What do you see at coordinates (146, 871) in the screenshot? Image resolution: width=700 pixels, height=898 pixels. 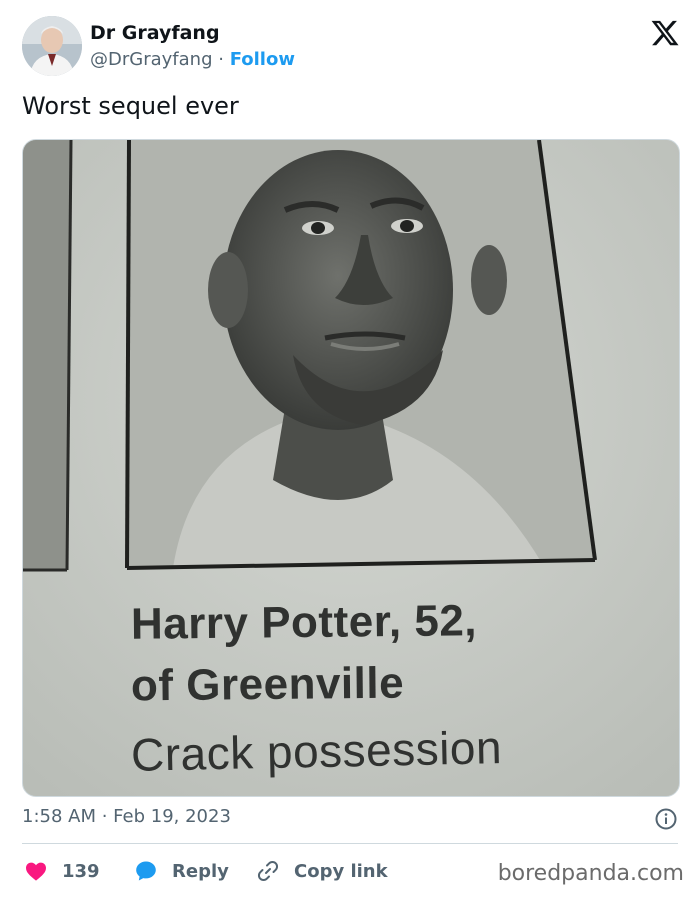 I see `speech-bubble-icon` at bounding box center [146, 871].